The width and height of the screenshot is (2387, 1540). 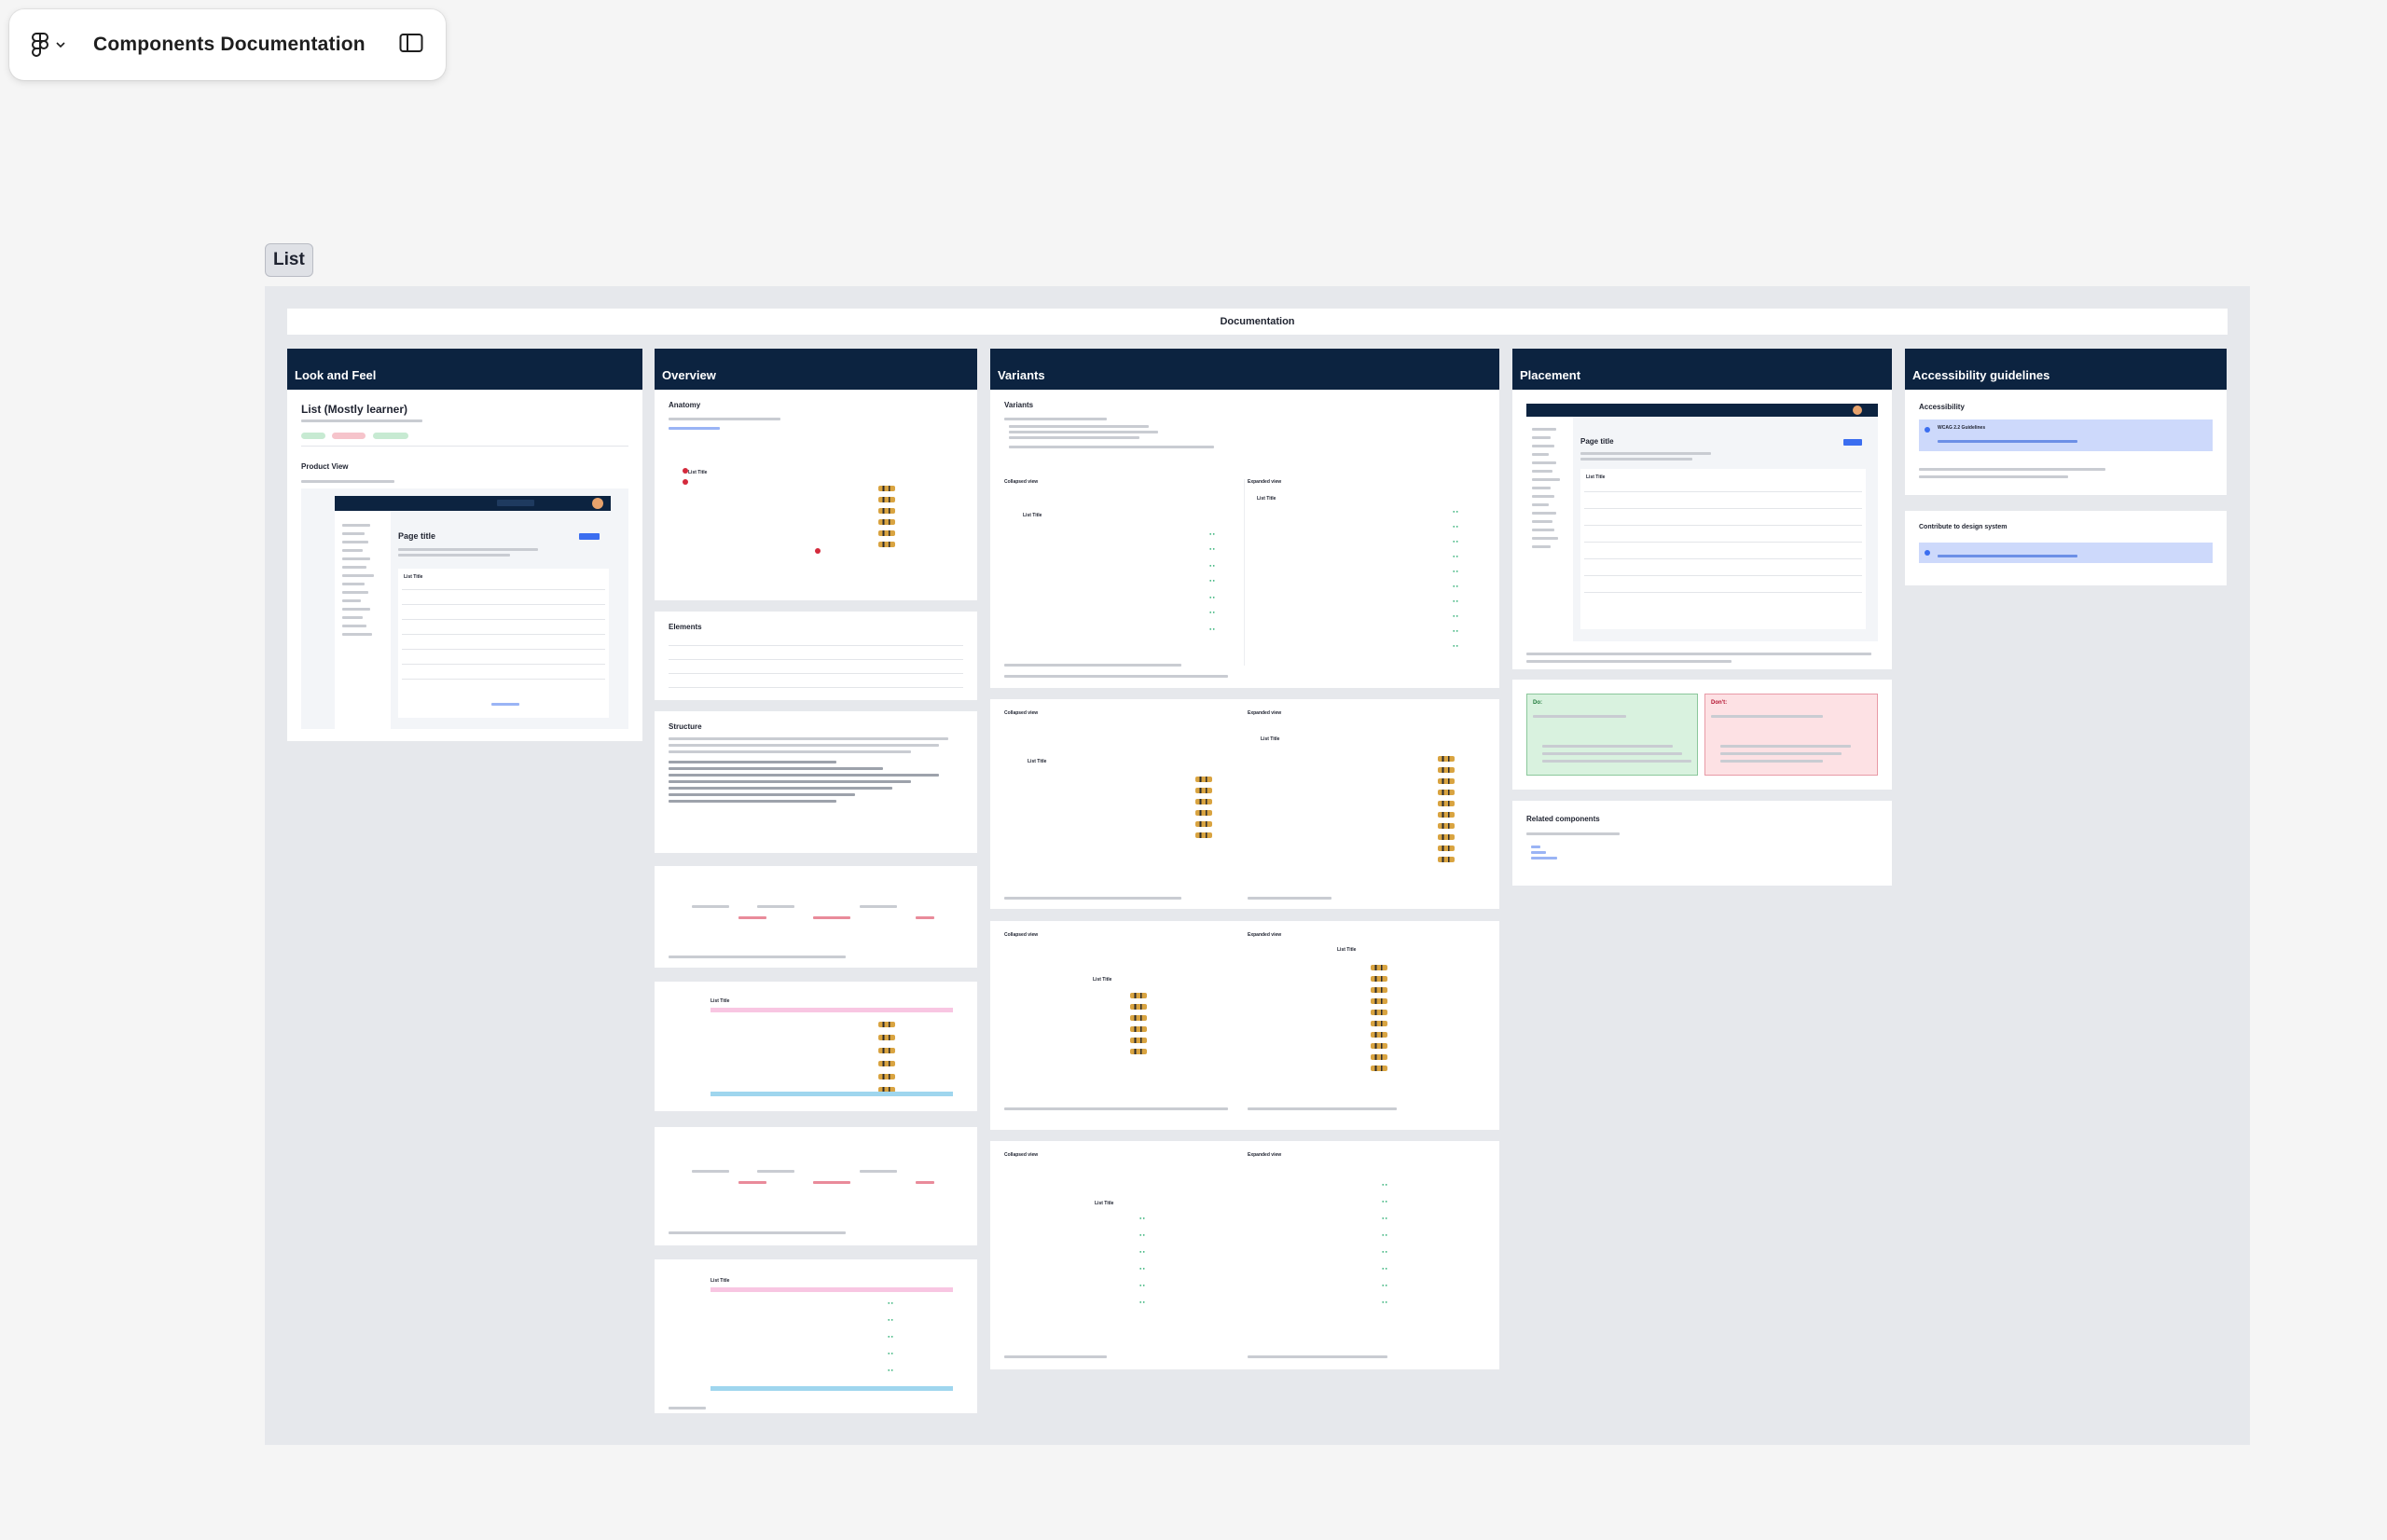 What do you see at coordinates (816, 495) in the screenshot?
I see `anatomy-card: Anatomy List Title` at bounding box center [816, 495].